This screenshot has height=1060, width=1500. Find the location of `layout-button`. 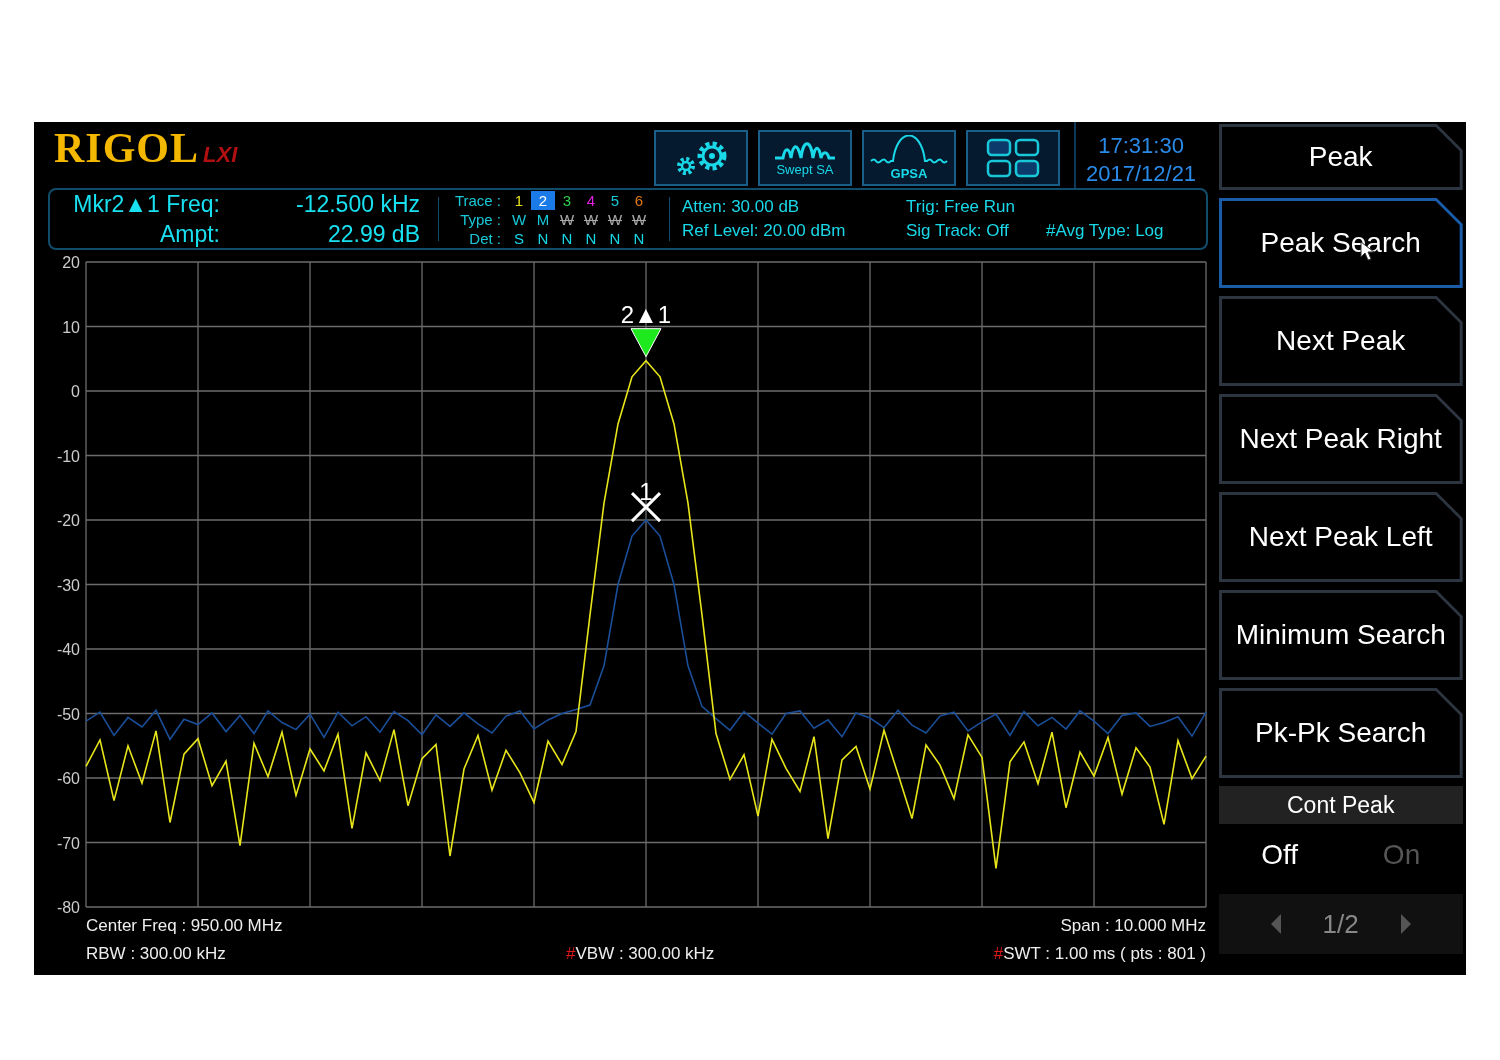

layout-button is located at coordinates (1013, 158).